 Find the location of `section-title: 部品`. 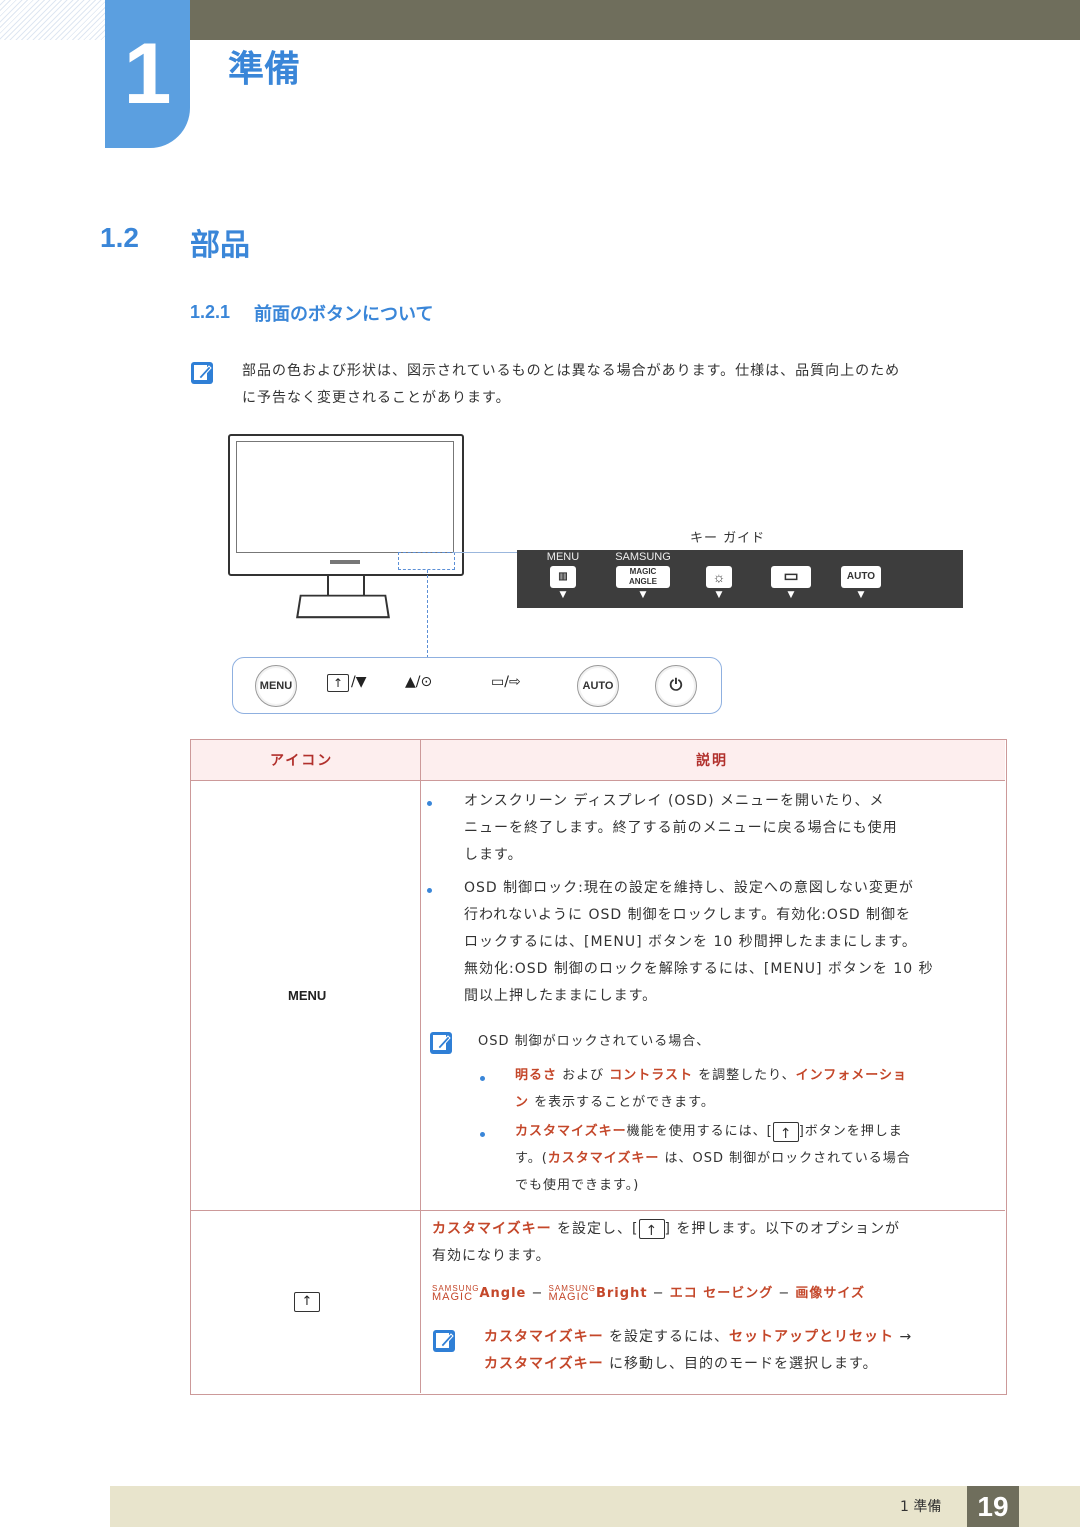

section-title: 部品 is located at coordinates (220, 245).